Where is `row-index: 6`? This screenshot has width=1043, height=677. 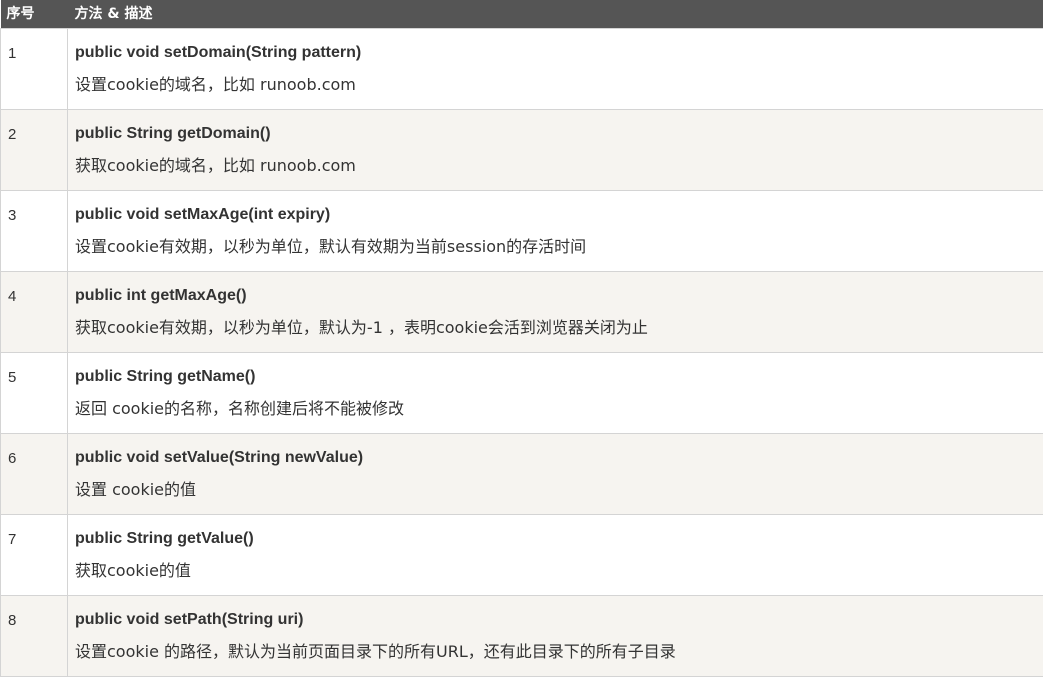 row-index: 6 is located at coordinates (34, 474).